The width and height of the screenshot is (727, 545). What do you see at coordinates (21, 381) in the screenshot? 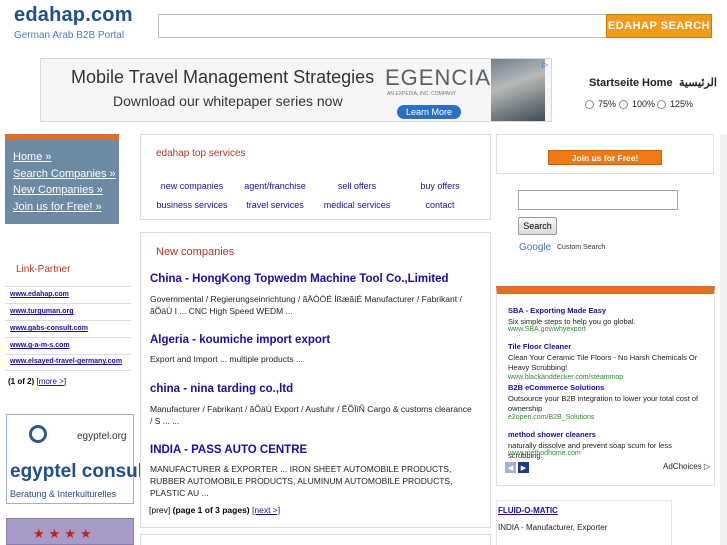
I see `pager-status: (1 of 2)` at bounding box center [21, 381].